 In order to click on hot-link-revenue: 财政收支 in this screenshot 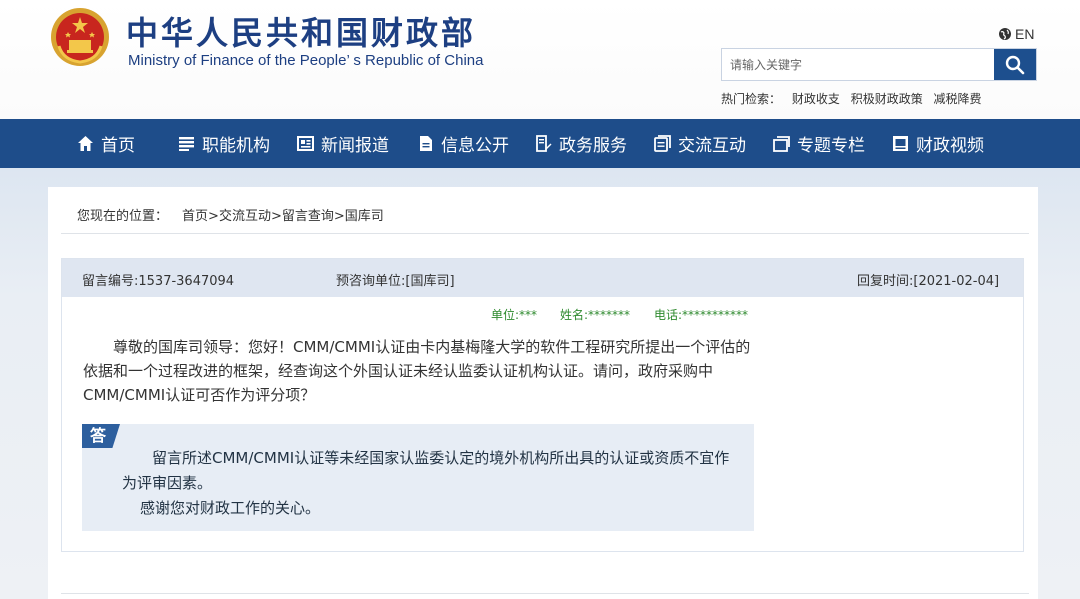, I will do `click(816, 99)`.